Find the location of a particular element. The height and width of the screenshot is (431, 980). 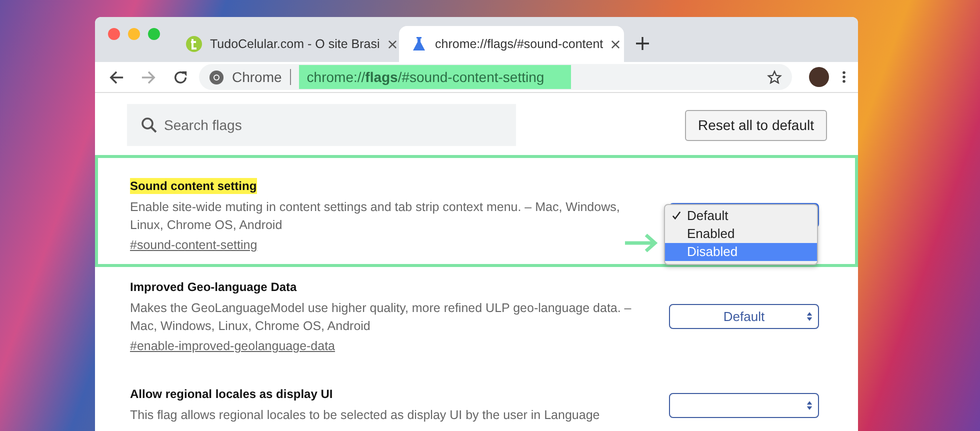

checkmark-icon is located at coordinates (676, 215).